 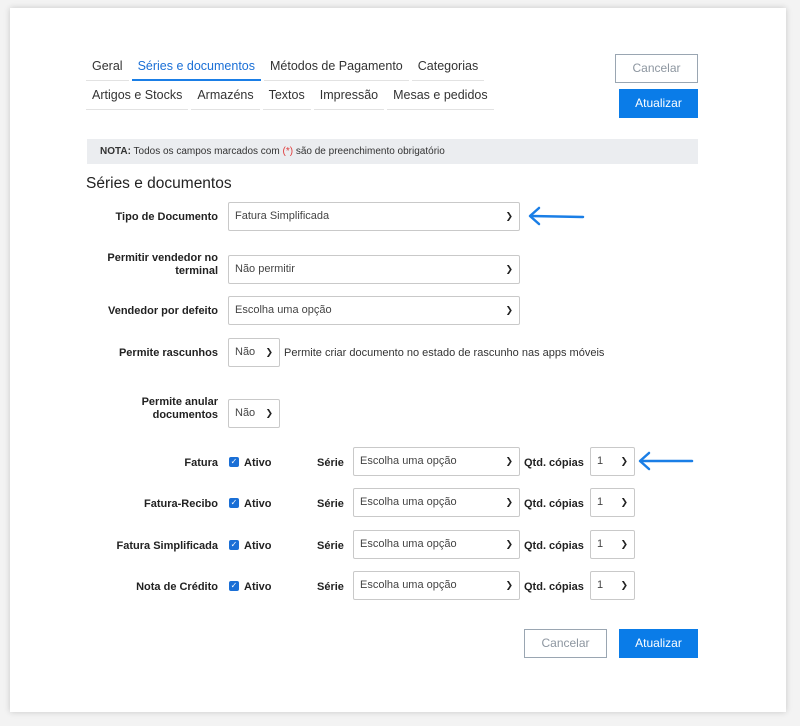 I want to click on serie-select-fatura: Escolha uma opção ❯, so click(x=436, y=461).